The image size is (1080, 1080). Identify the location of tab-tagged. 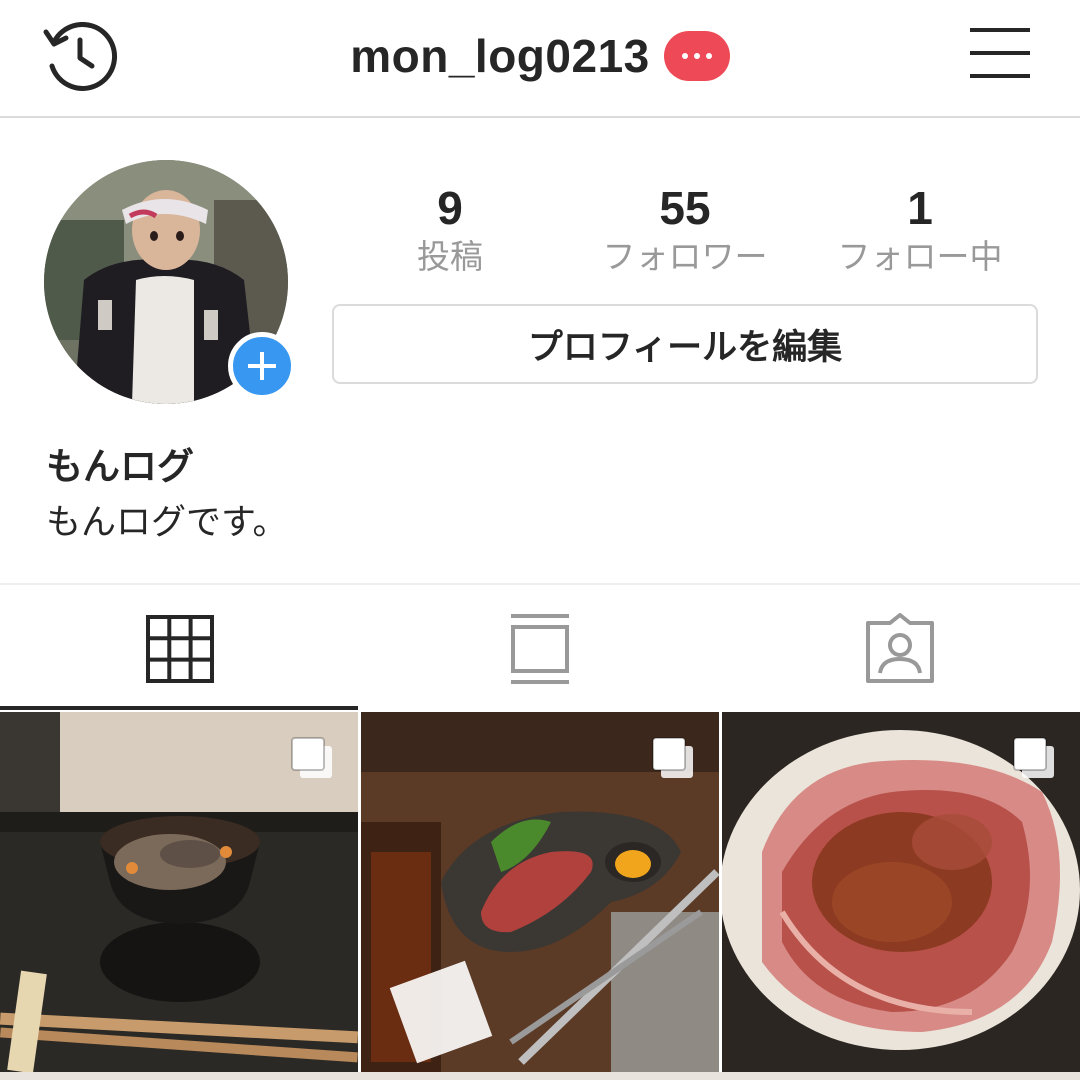
(900, 648).